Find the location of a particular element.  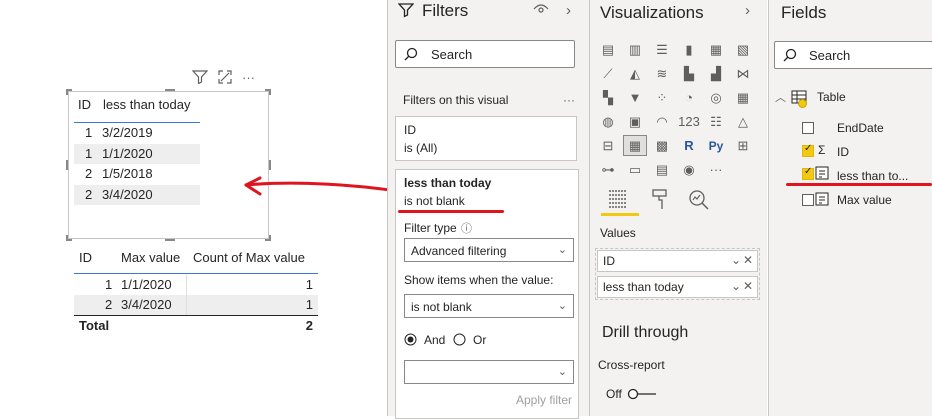

funnel-icon: ▼ is located at coordinates (635, 97).